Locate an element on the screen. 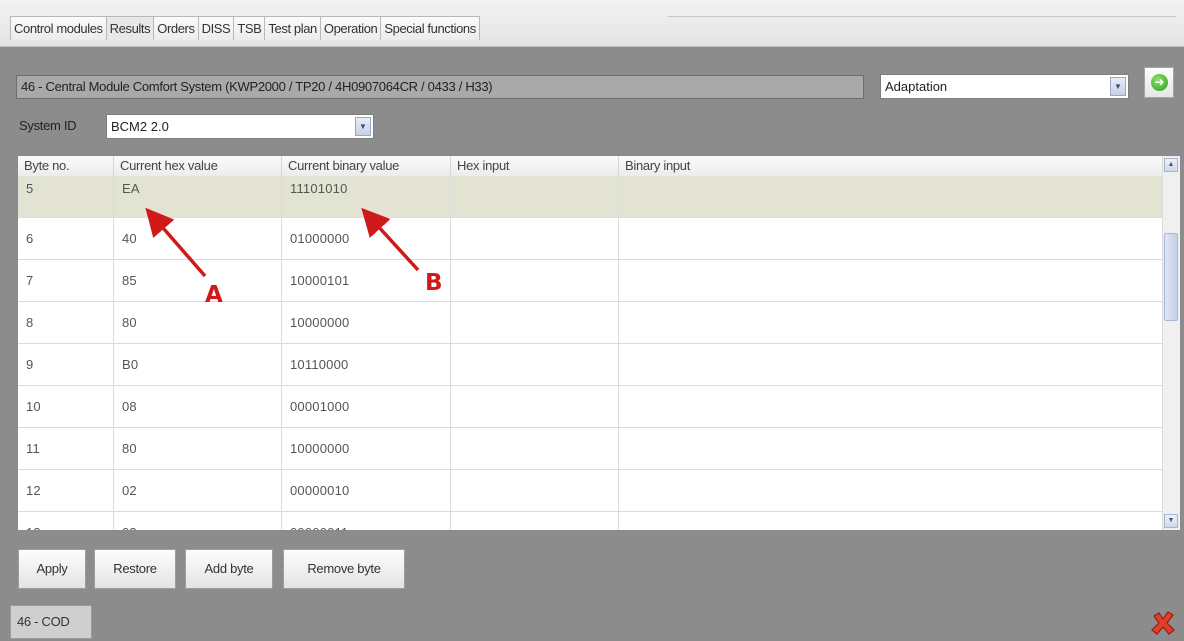  hex-value-cell: EA is located at coordinates (198, 196).